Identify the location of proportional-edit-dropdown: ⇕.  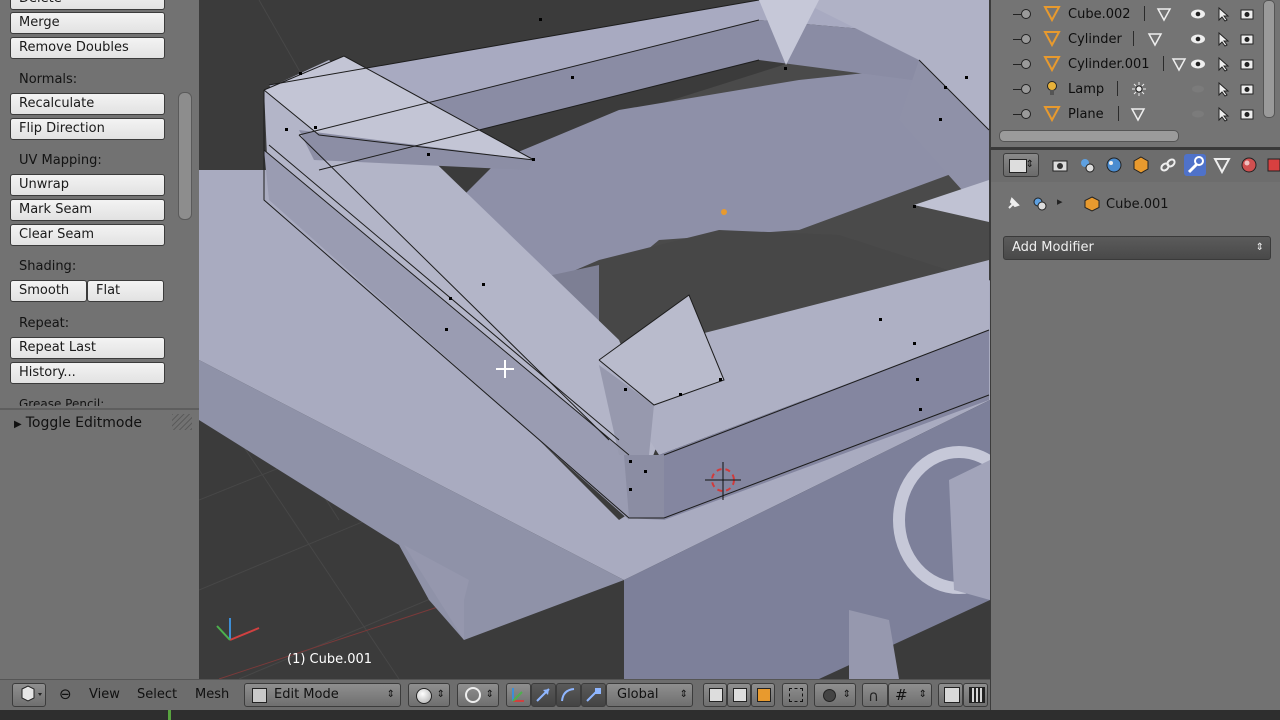
(835, 695).